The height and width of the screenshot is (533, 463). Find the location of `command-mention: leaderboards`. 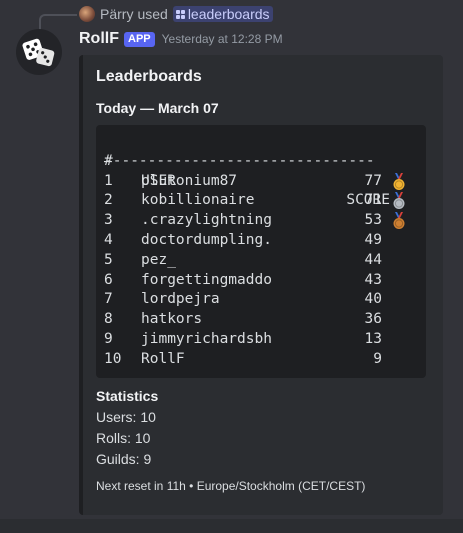

command-mention: leaderboards is located at coordinates (222, 14).